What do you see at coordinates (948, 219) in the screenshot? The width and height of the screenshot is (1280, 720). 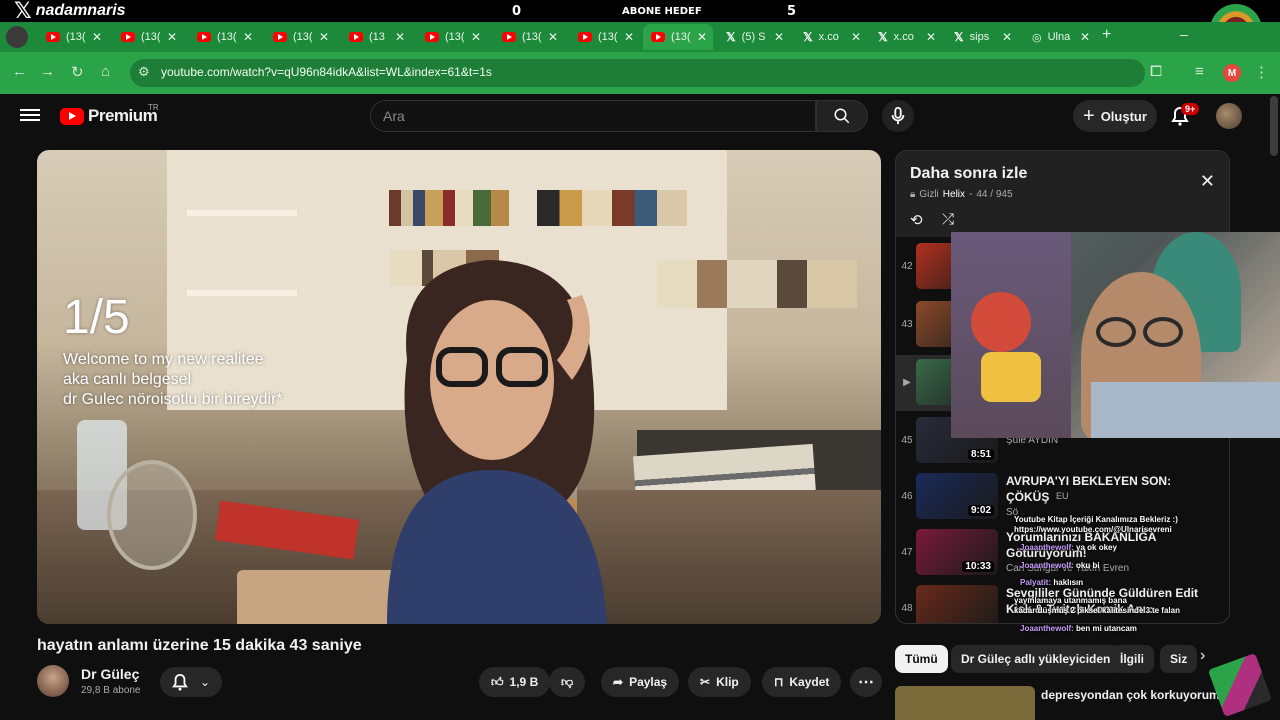 I see `shuffle-icon: ⤮` at bounding box center [948, 219].